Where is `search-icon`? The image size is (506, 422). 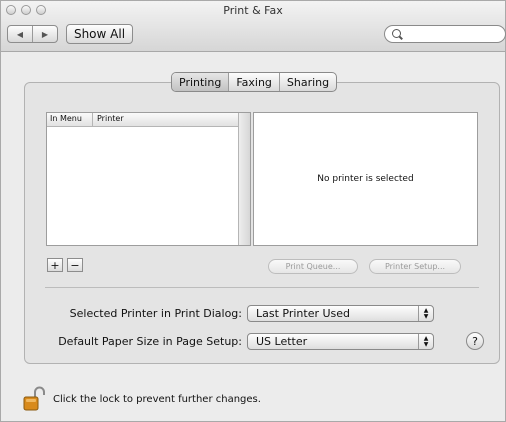 search-icon is located at coordinates (396, 33).